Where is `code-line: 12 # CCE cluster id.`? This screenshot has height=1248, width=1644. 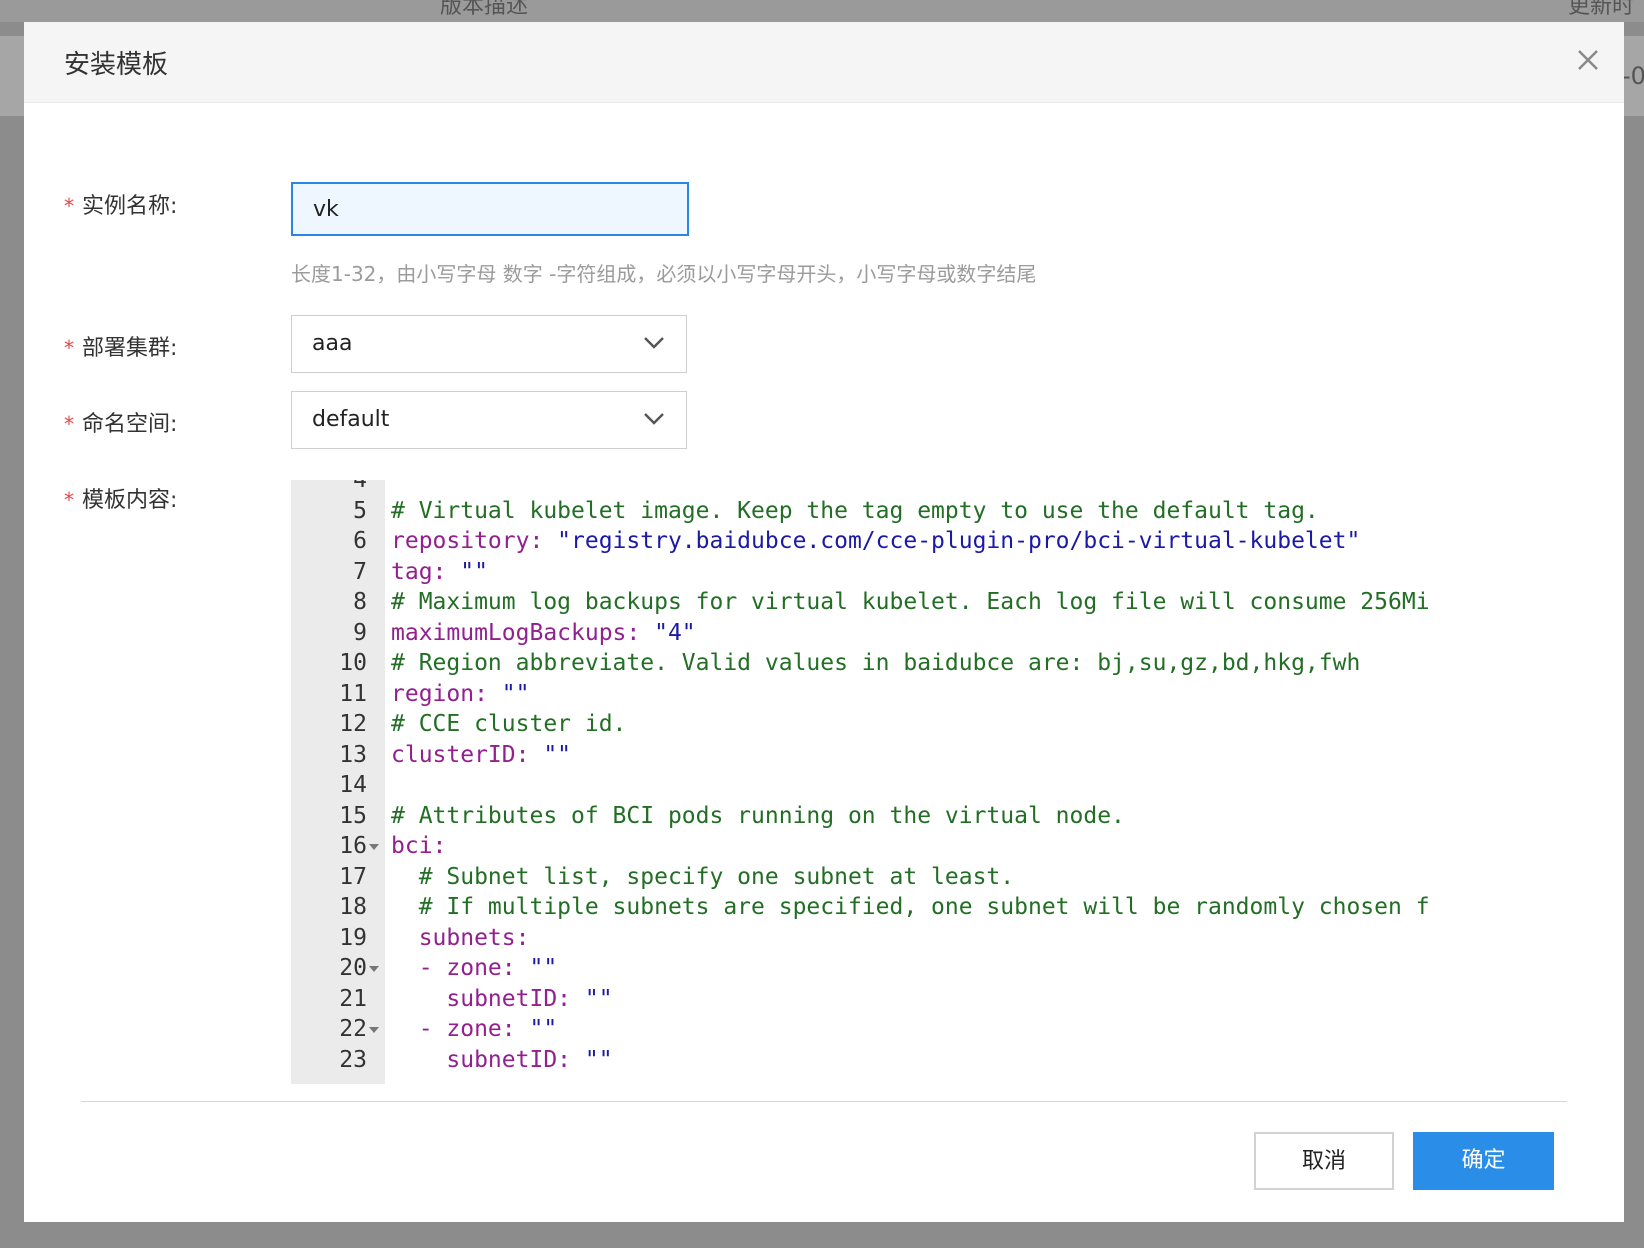
code-line: 12 # CCE cluster id. is located at coordinates (891, 724).